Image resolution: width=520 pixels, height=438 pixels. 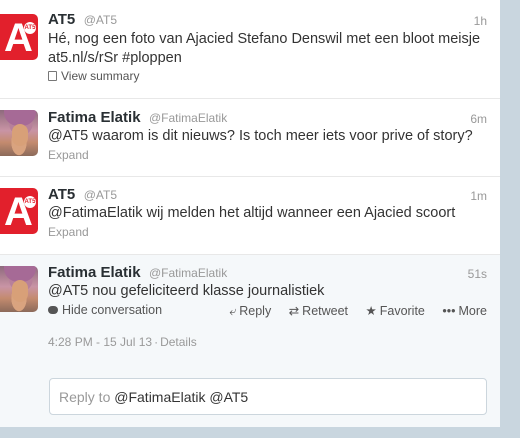 I want to click on bubble-icon, so click(x=53, y=310).